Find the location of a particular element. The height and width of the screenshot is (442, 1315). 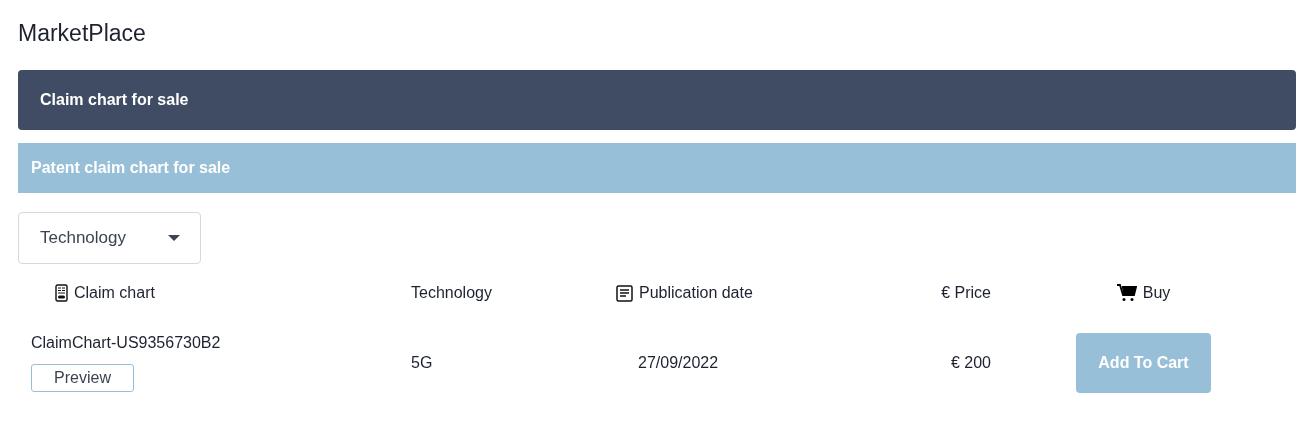

table-cell: 5G is located at coordinates (422, 363).